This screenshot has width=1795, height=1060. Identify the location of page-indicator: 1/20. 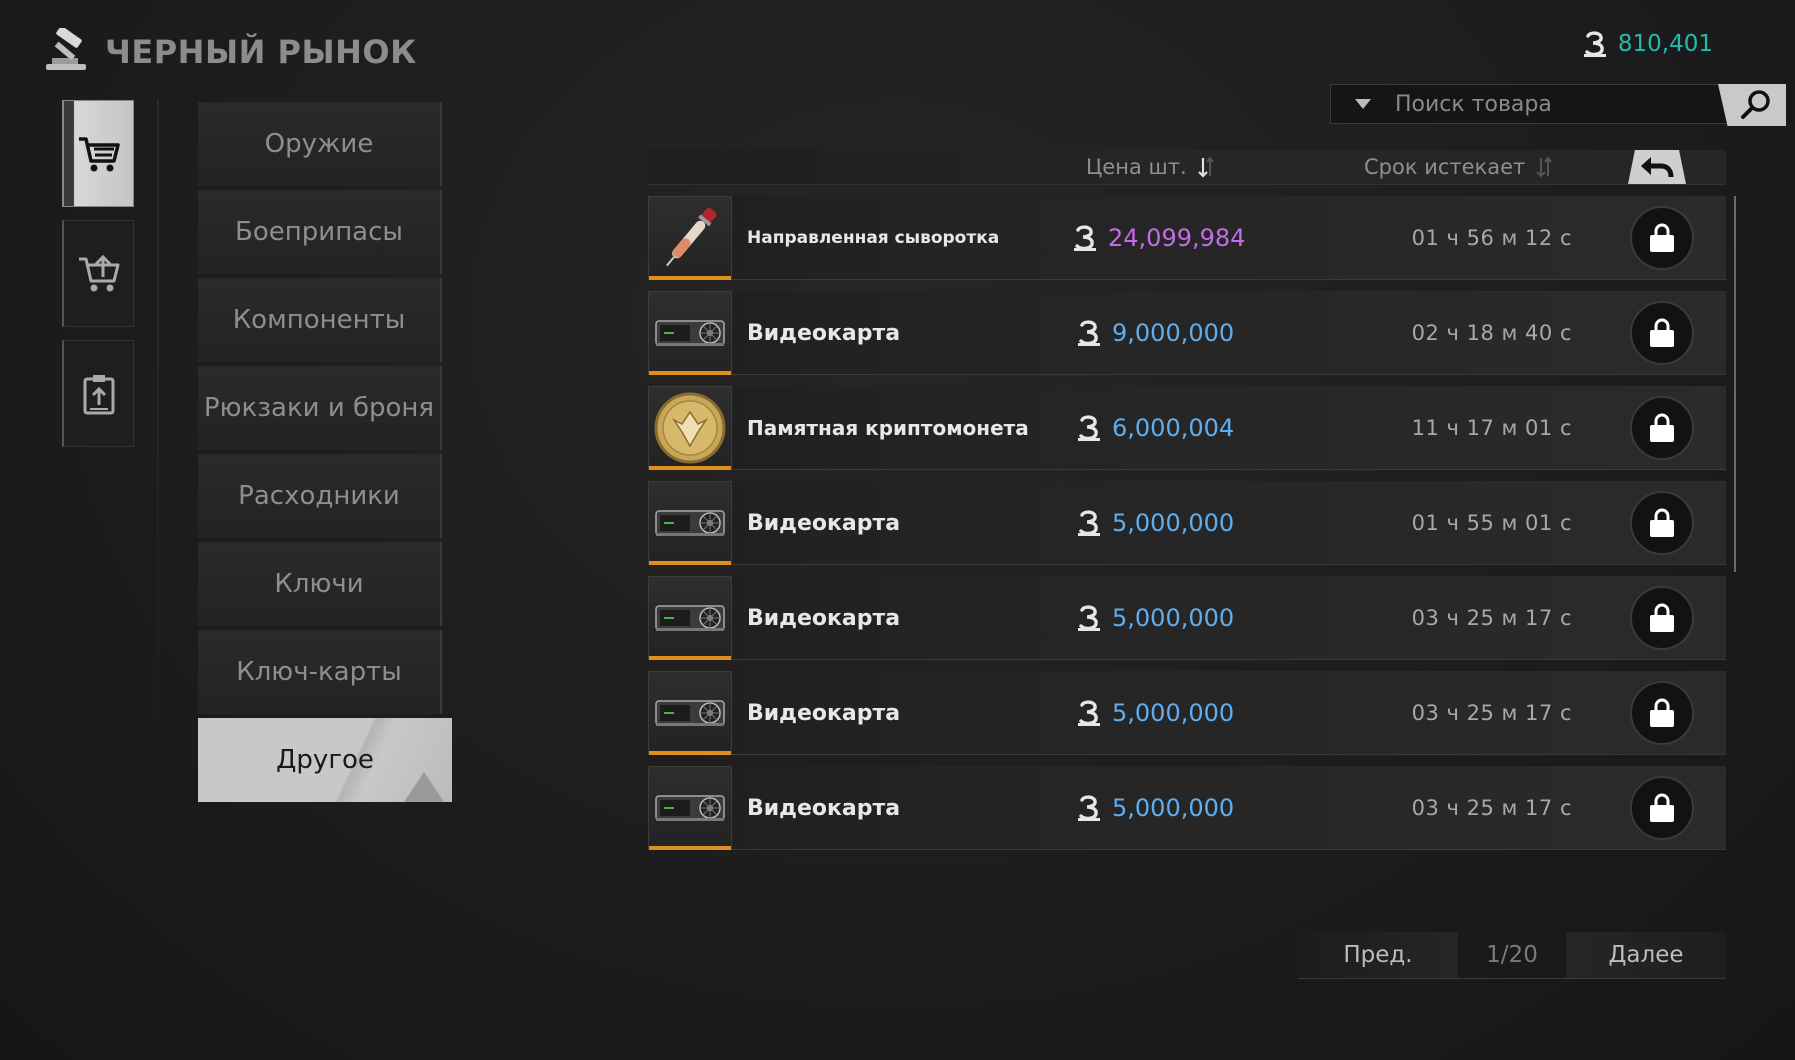
(1512, 955).